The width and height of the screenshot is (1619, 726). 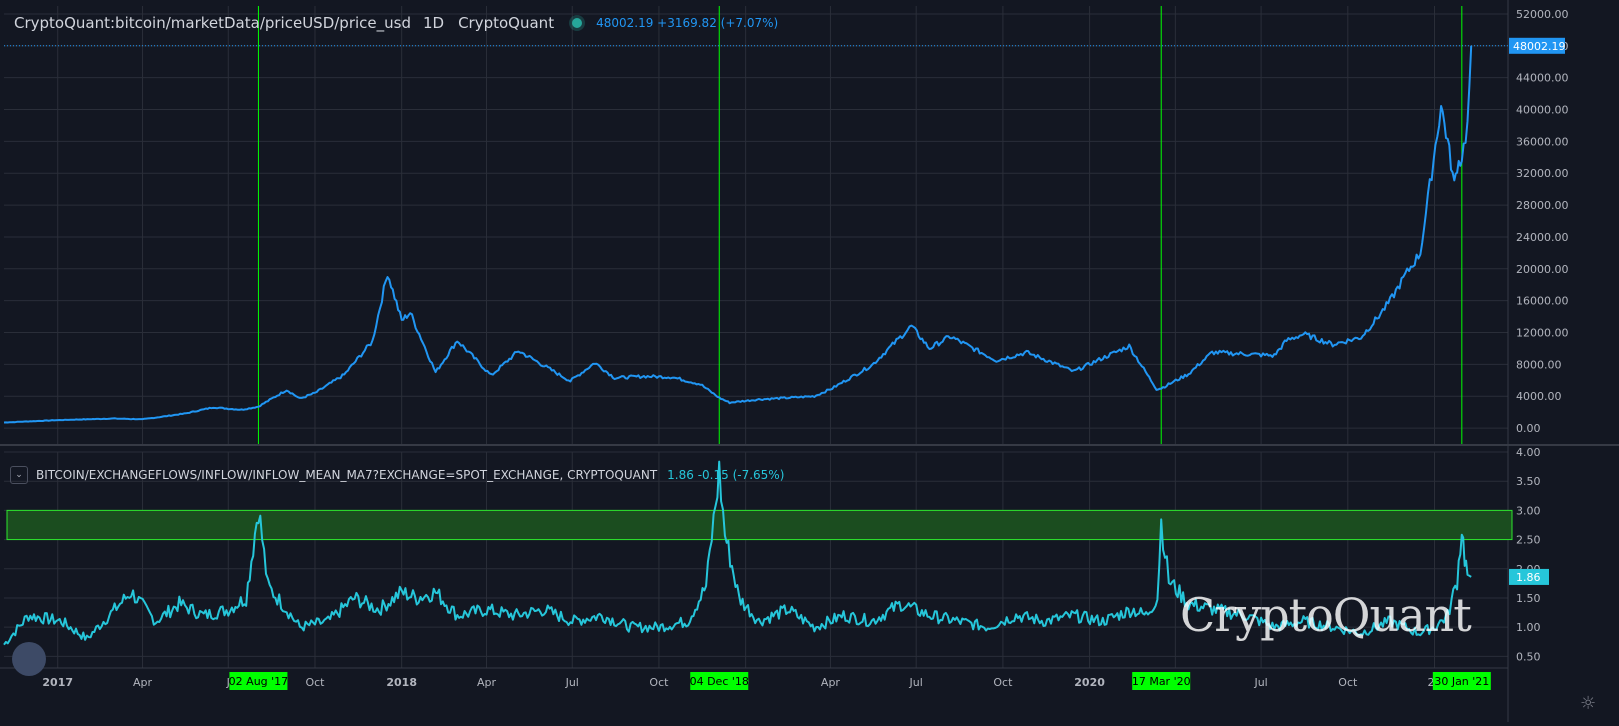 I want to click on price-axis-tick-label: 24000.00, so click(x=1542, y=237).